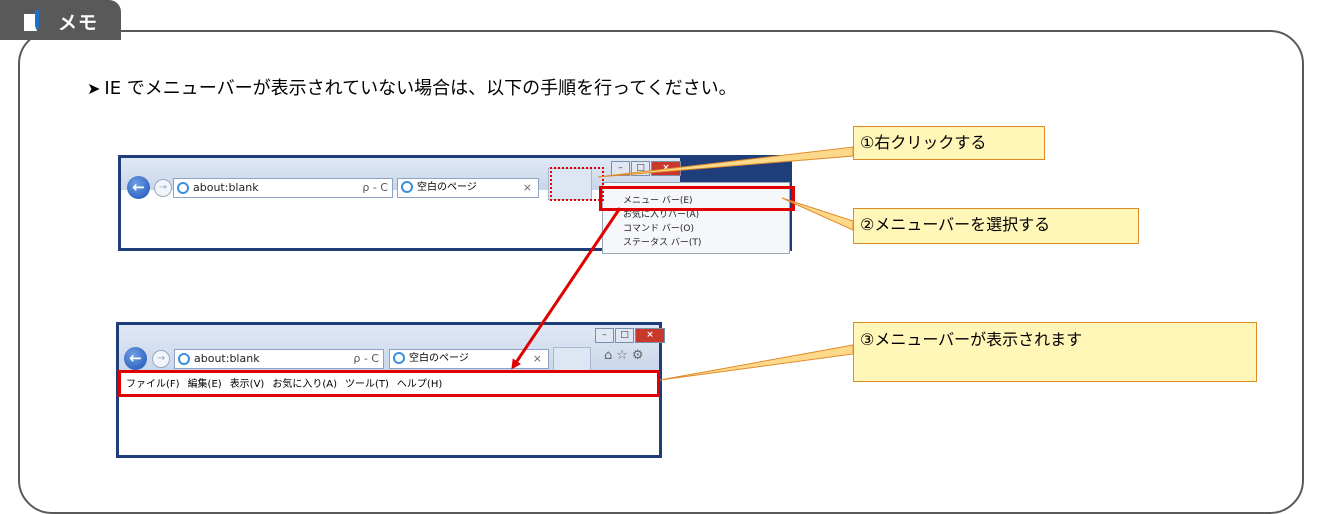  Describe the element at coordinates (756, 362) in the screenshot. I see `callout3-pointer` at that location.